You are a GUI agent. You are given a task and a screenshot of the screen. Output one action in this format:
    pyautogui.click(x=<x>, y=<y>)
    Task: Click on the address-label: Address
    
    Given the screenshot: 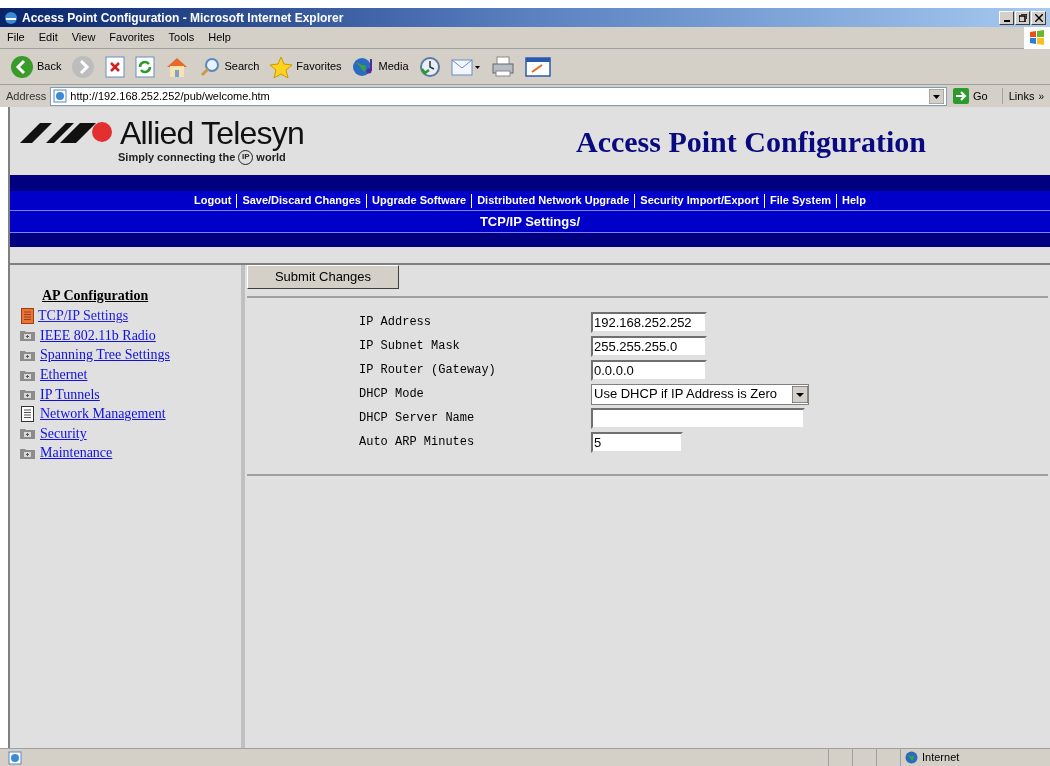 What is the action you would take?
    pyautogui.click(x=26, y=96)
    